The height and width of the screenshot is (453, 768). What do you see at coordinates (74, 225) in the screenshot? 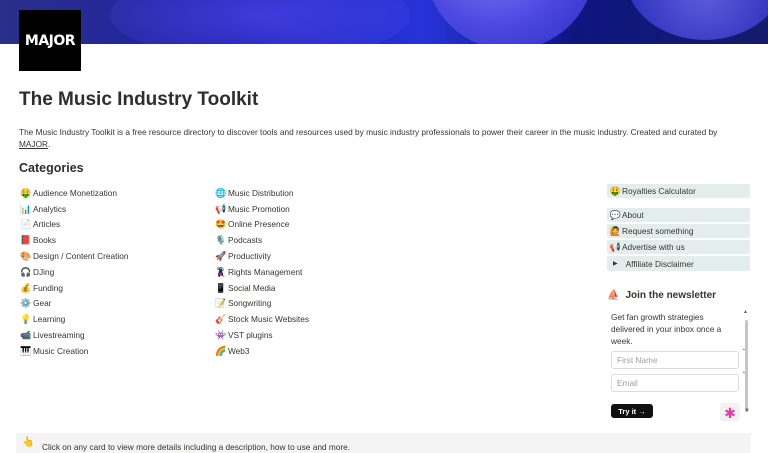
I see `category-articles: 📄 Articles` at bounding box center [74, 225].